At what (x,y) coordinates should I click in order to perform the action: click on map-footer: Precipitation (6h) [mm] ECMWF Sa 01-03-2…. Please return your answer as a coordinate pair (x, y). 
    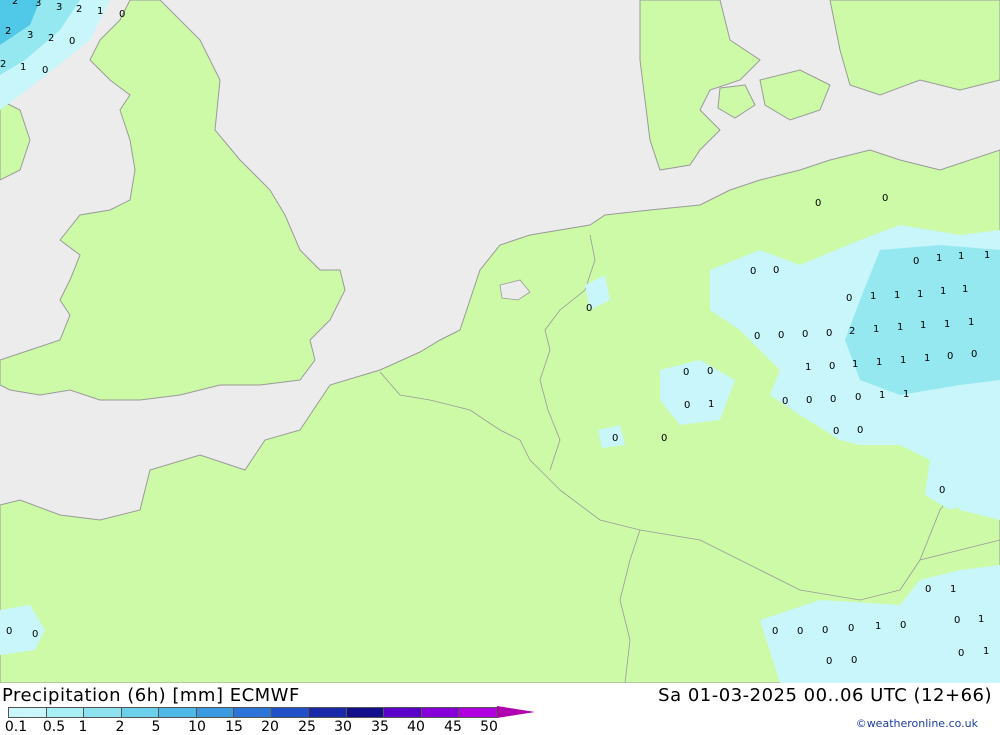
    Looking at the image, I should click on (500, 709).